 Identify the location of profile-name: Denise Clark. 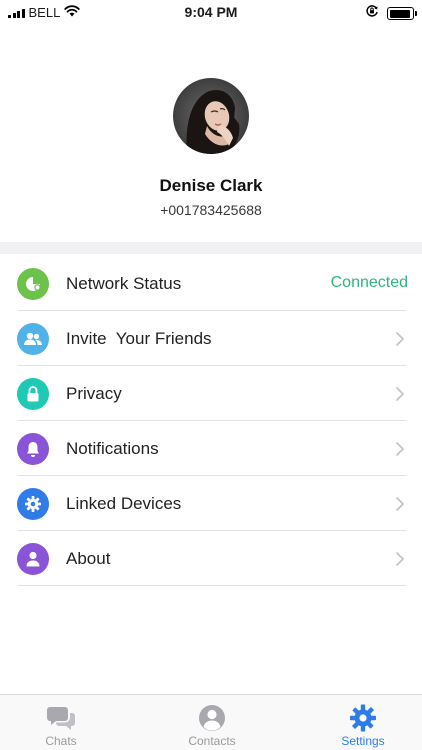
(211, 185).